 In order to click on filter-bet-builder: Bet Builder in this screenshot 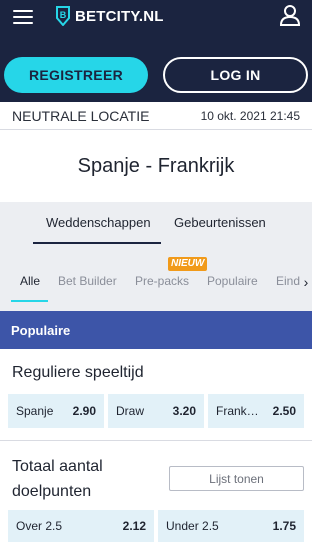, I will do `click(87, 281)`.